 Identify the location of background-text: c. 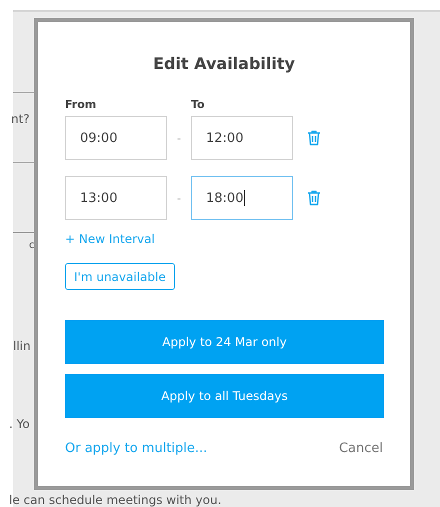
(31, 245).